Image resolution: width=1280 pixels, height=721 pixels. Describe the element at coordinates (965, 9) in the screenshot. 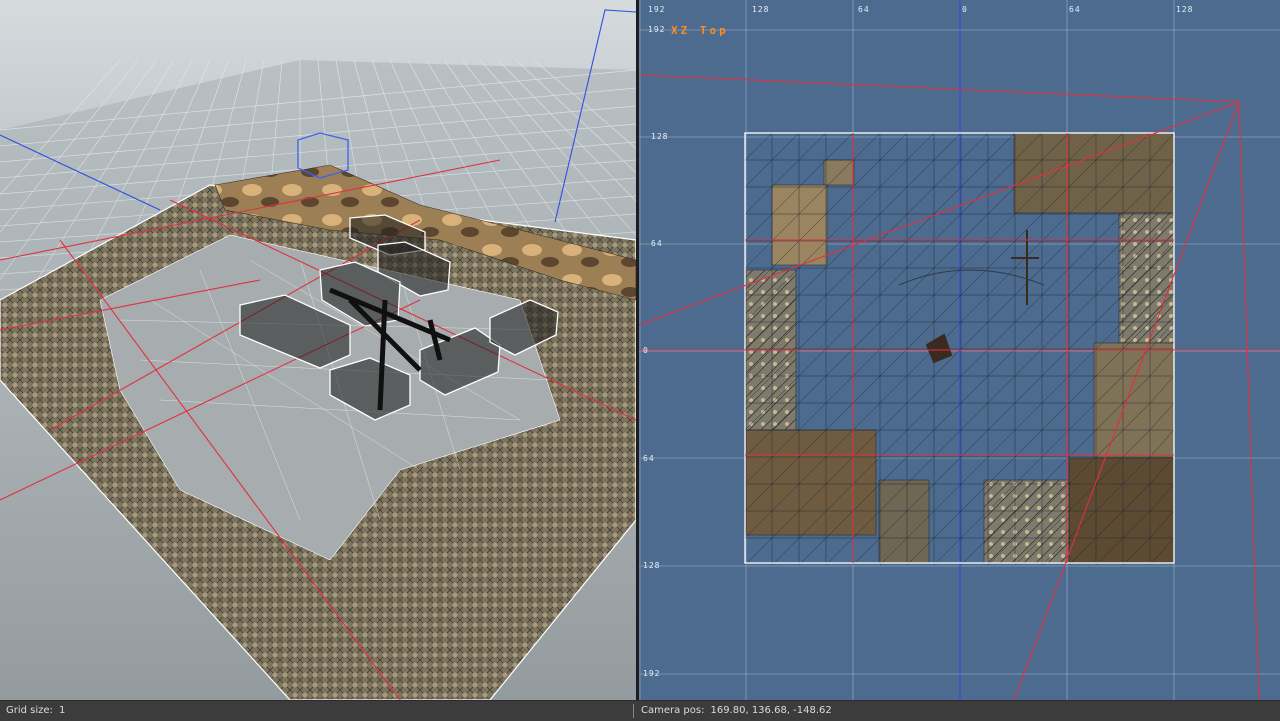

I see `x-tick: 0` at that location.